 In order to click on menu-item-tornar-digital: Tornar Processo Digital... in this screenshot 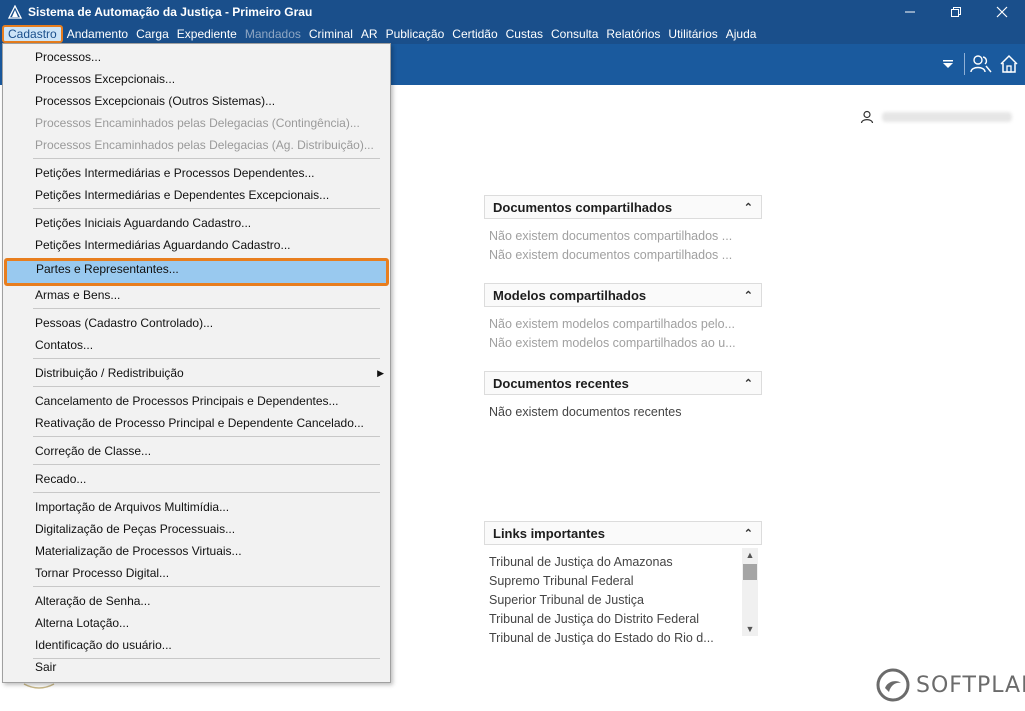, I will do `click(196, 573)`.